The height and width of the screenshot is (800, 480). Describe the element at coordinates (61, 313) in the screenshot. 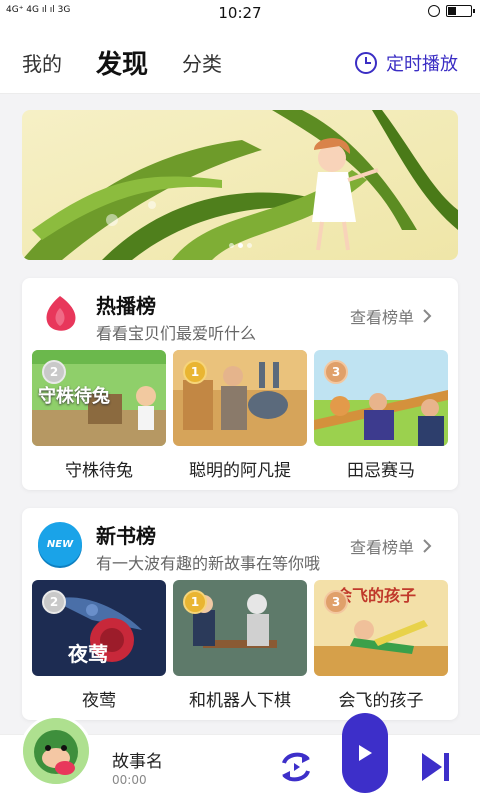

I see `flame-icon` at that location.